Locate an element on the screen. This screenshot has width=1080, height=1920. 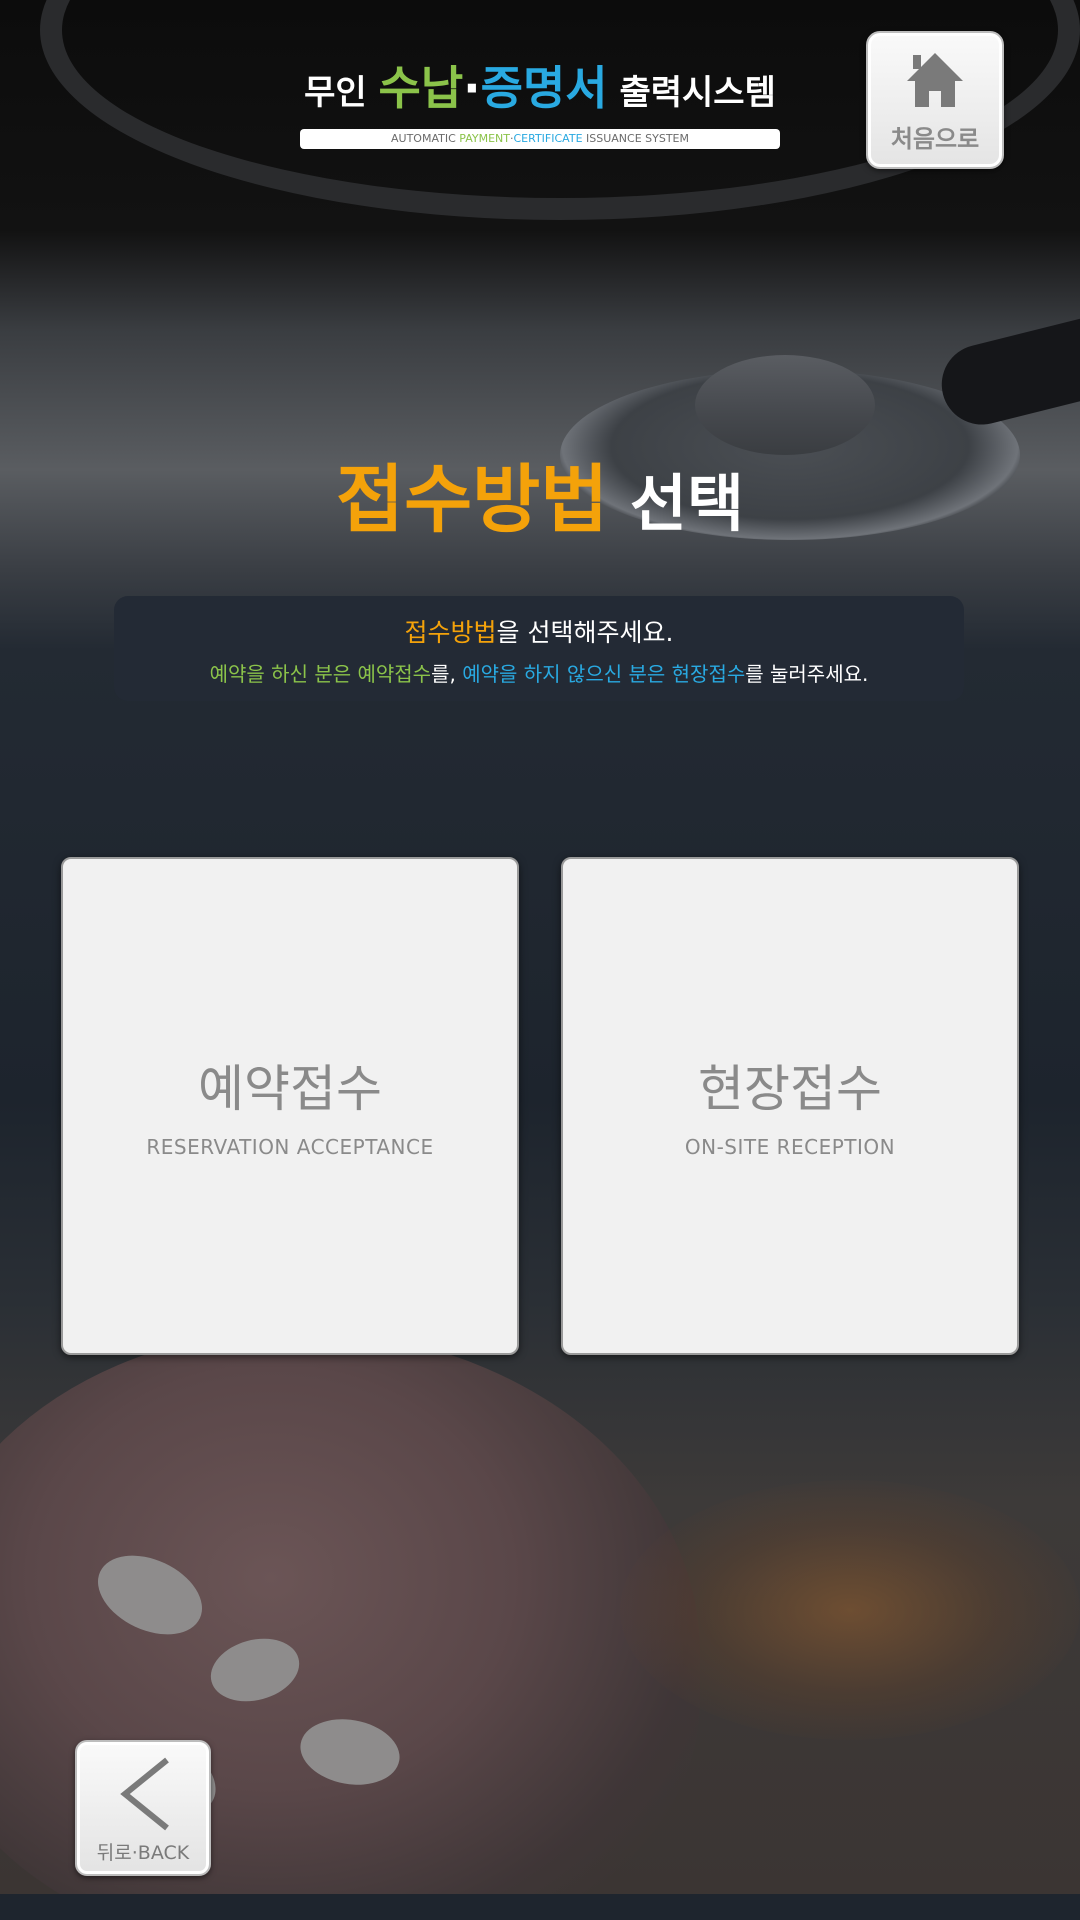
home-button: 처음으로 is located at coordinates (935, 100).